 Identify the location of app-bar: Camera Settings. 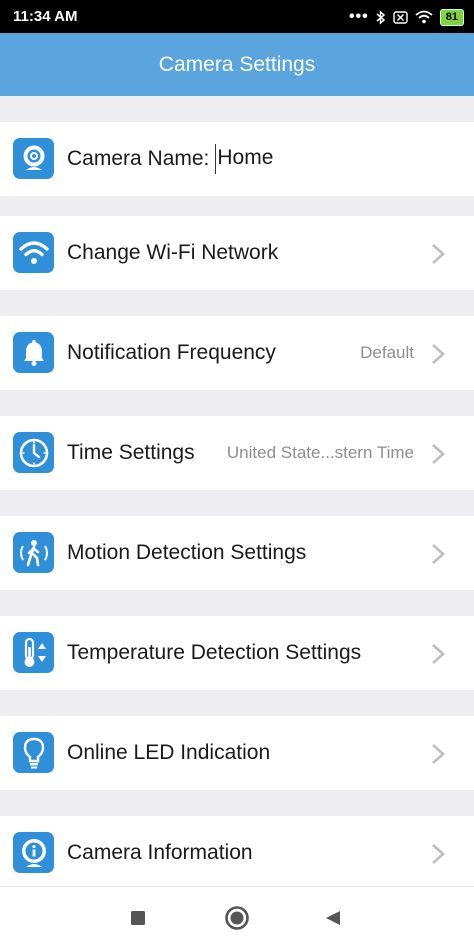
(237, 64).